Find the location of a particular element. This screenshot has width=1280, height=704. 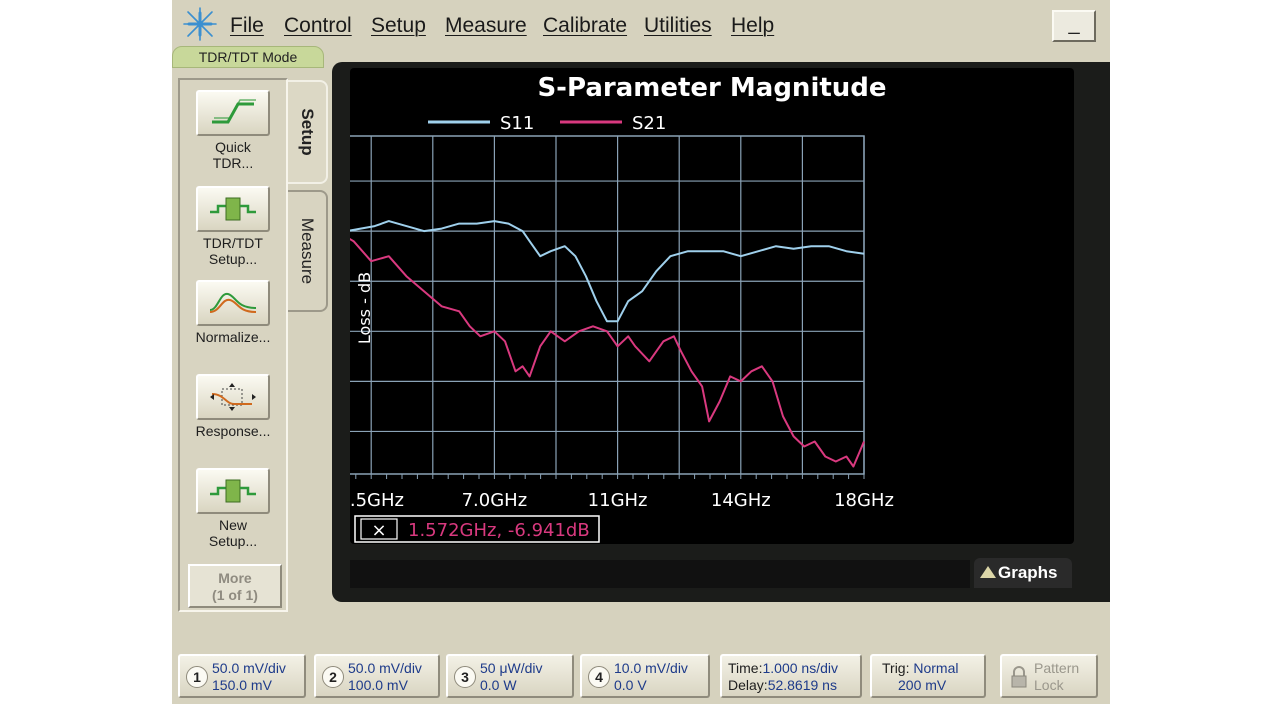

delay-value: 52.8619 ns is located at coordinates (802, 685).